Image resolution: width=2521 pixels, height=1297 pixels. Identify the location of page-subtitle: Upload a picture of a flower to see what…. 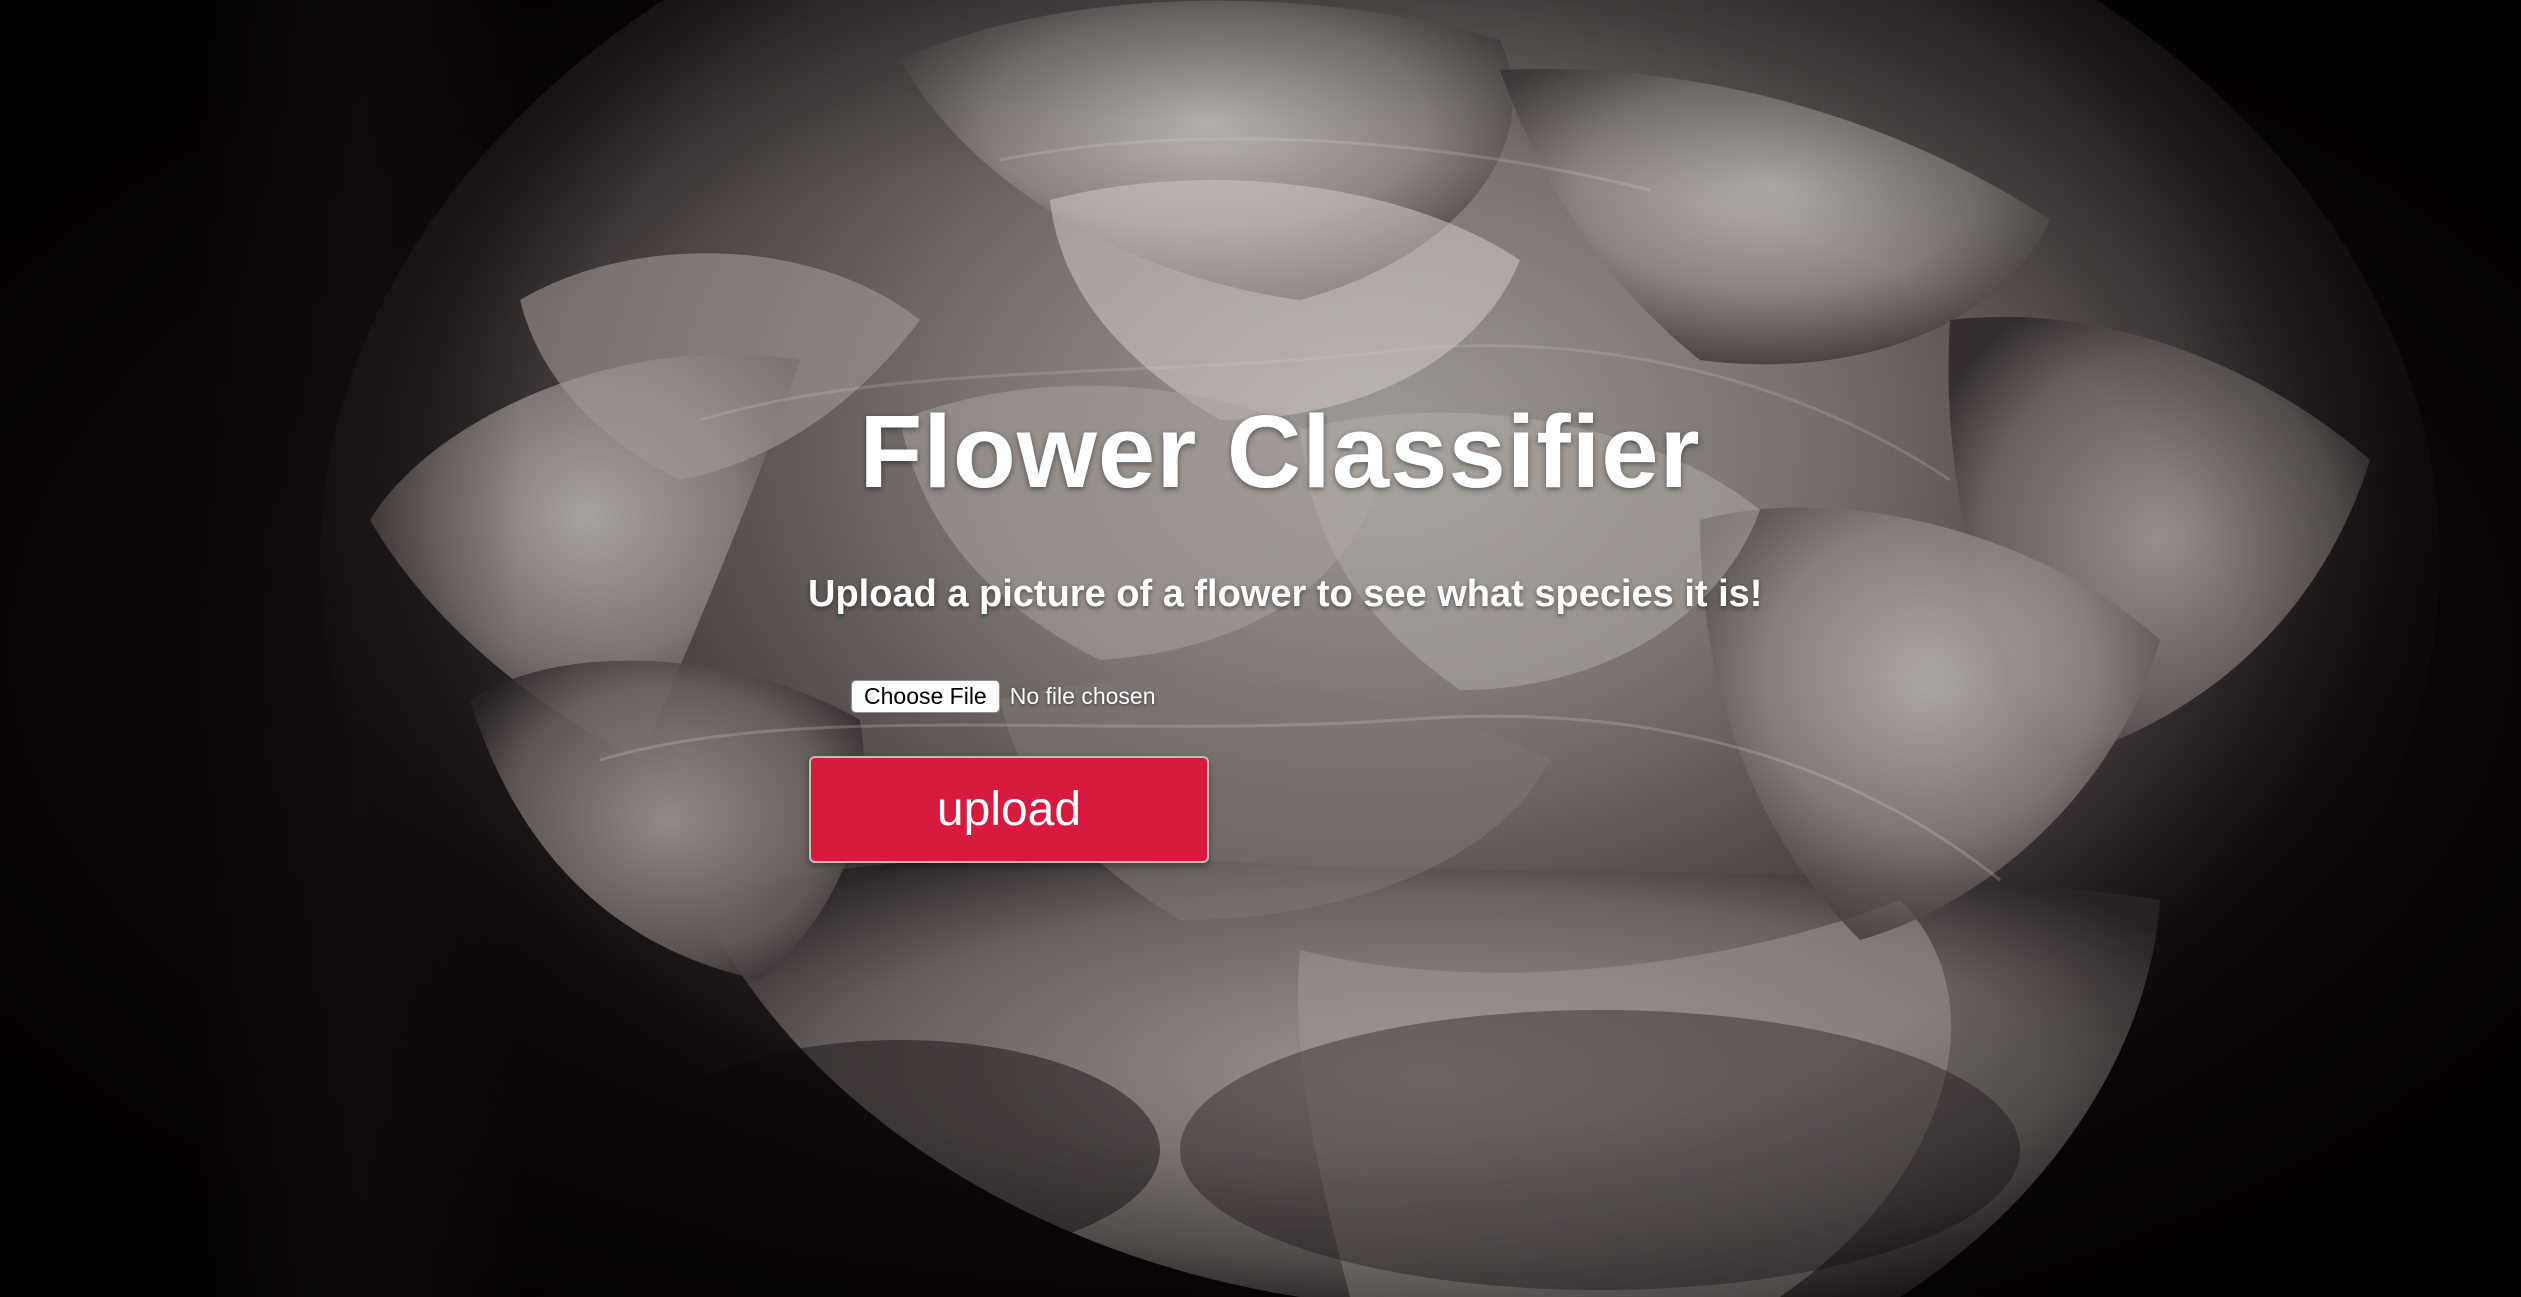
(1285, 594).